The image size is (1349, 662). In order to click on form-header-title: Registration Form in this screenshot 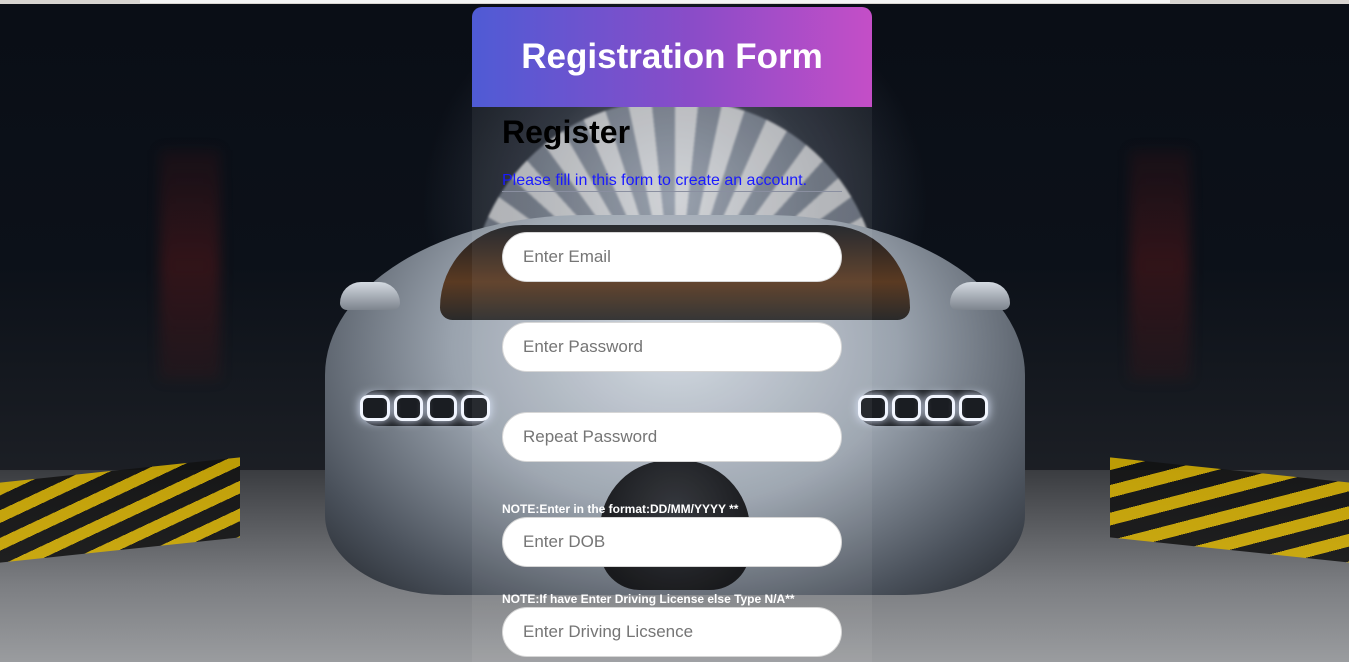, I will do `click(672, 56)`.